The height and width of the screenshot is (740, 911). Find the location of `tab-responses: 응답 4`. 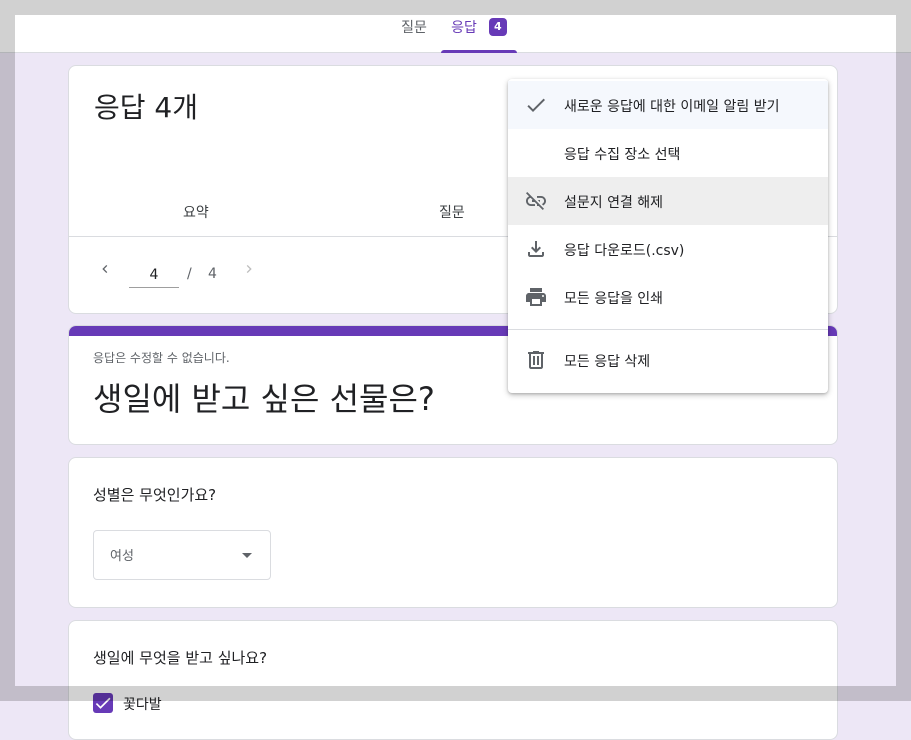

tab-responses: 응답 4 is located at coordinates (479, 26).